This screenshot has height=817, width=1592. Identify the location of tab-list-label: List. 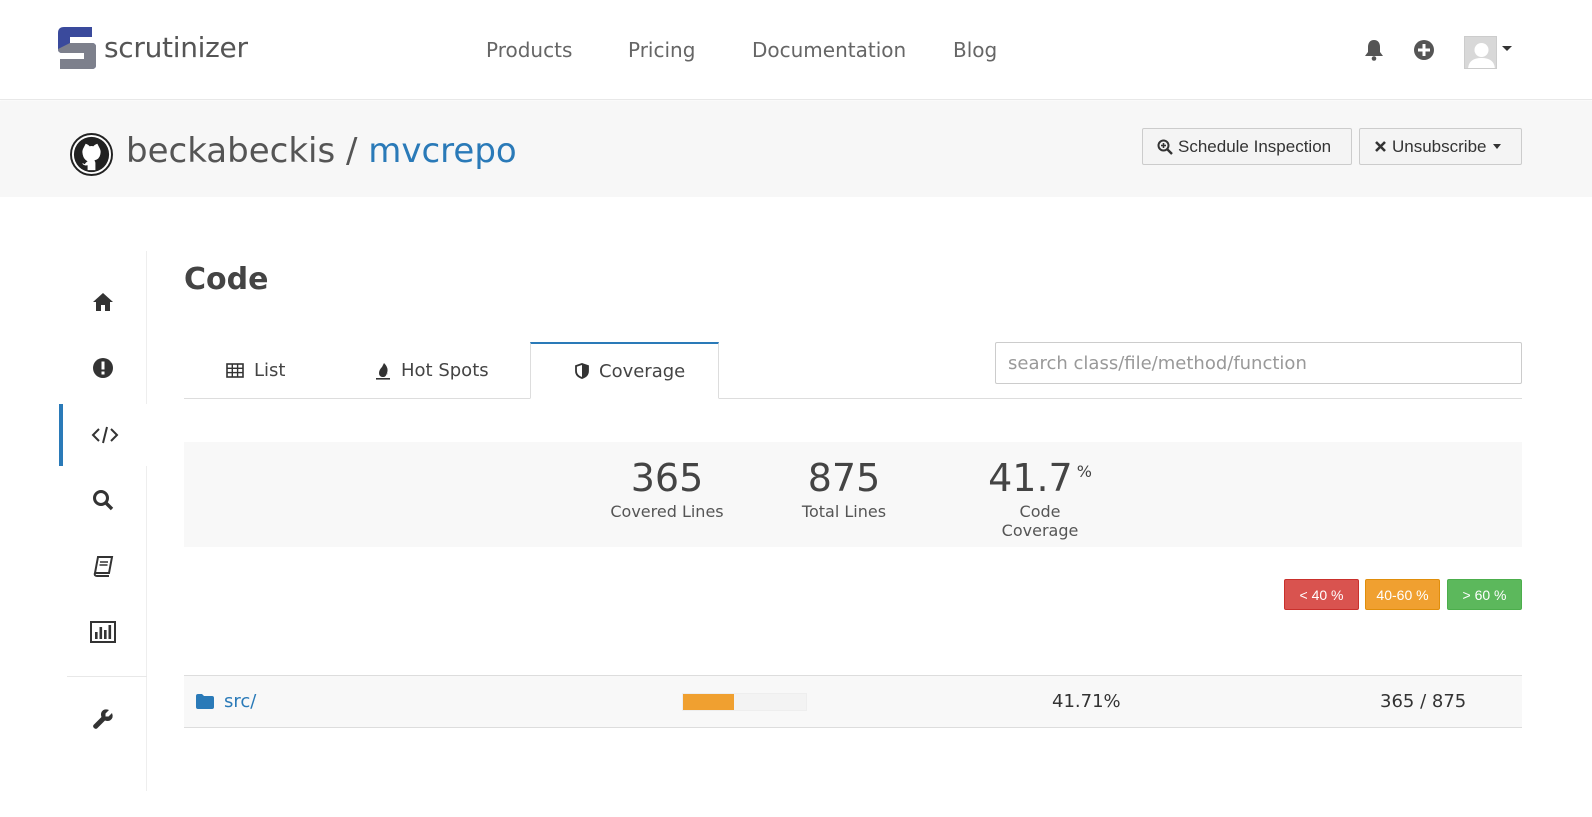
(270, 370).